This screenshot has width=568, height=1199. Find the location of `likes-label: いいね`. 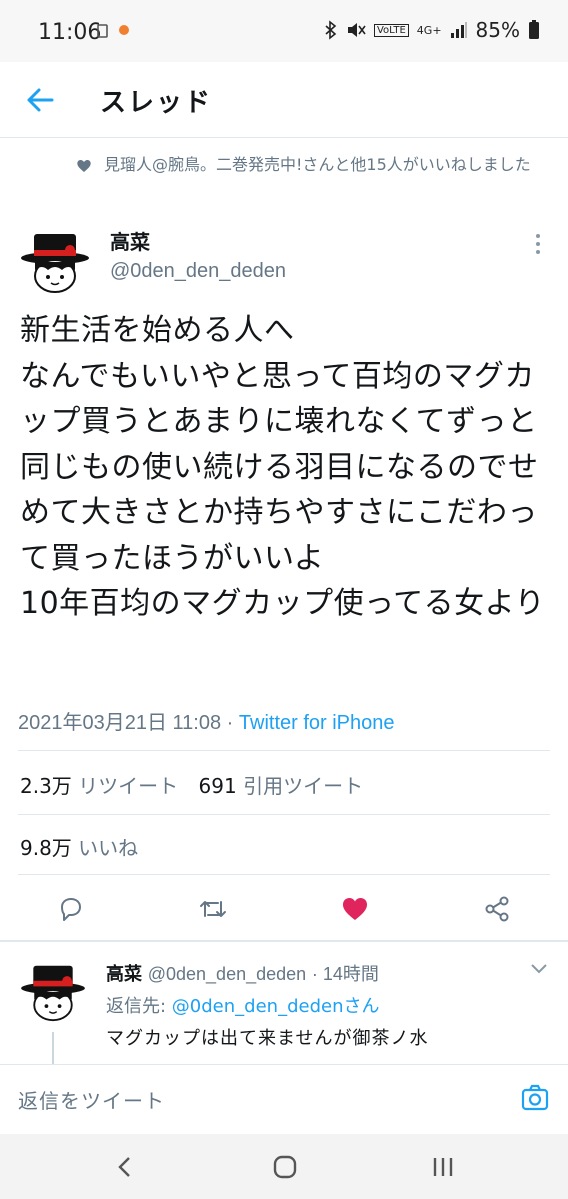

likes-label: いいね is located at coordinates (108, 848).